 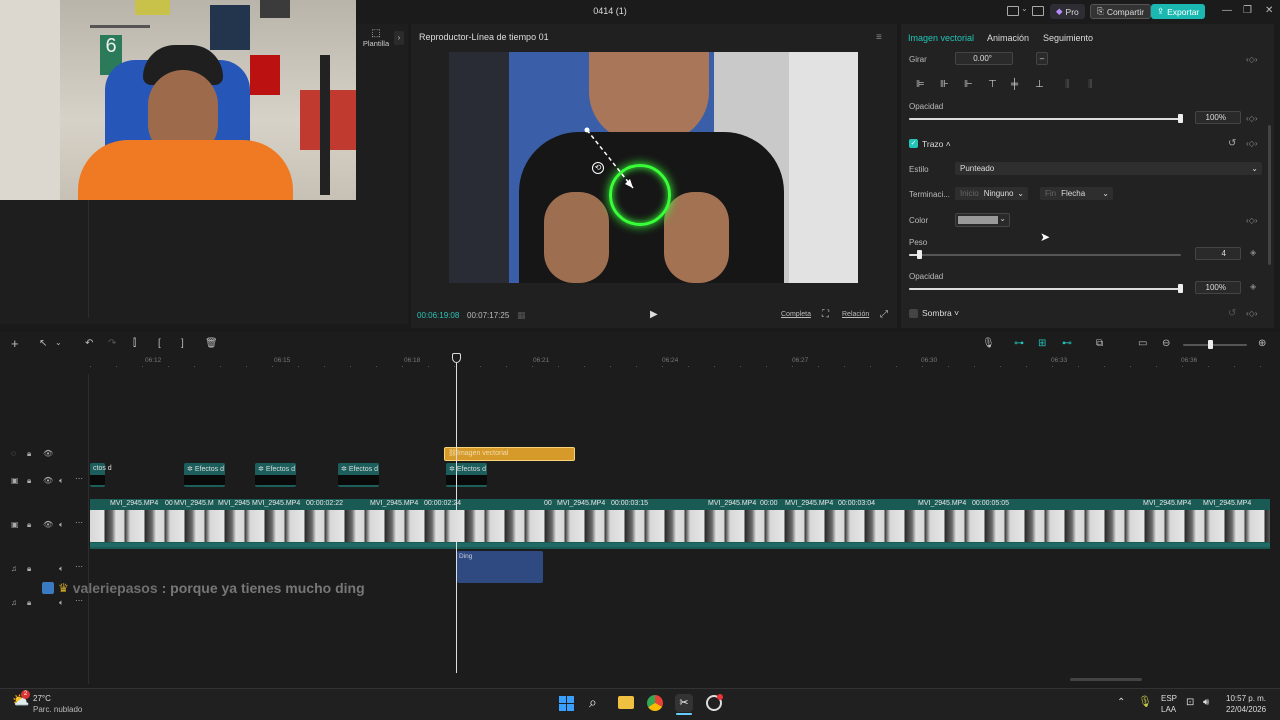 I want to click on language-bottom: LAA, so click(x=1168, y=709).